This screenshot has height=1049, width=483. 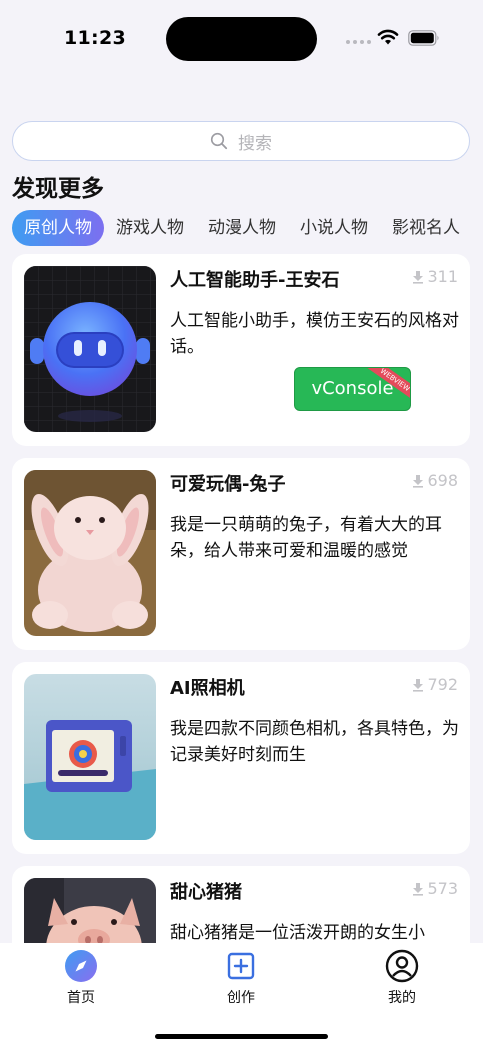 I want to click on search-input: 搜索, so click(x=241, y=141).